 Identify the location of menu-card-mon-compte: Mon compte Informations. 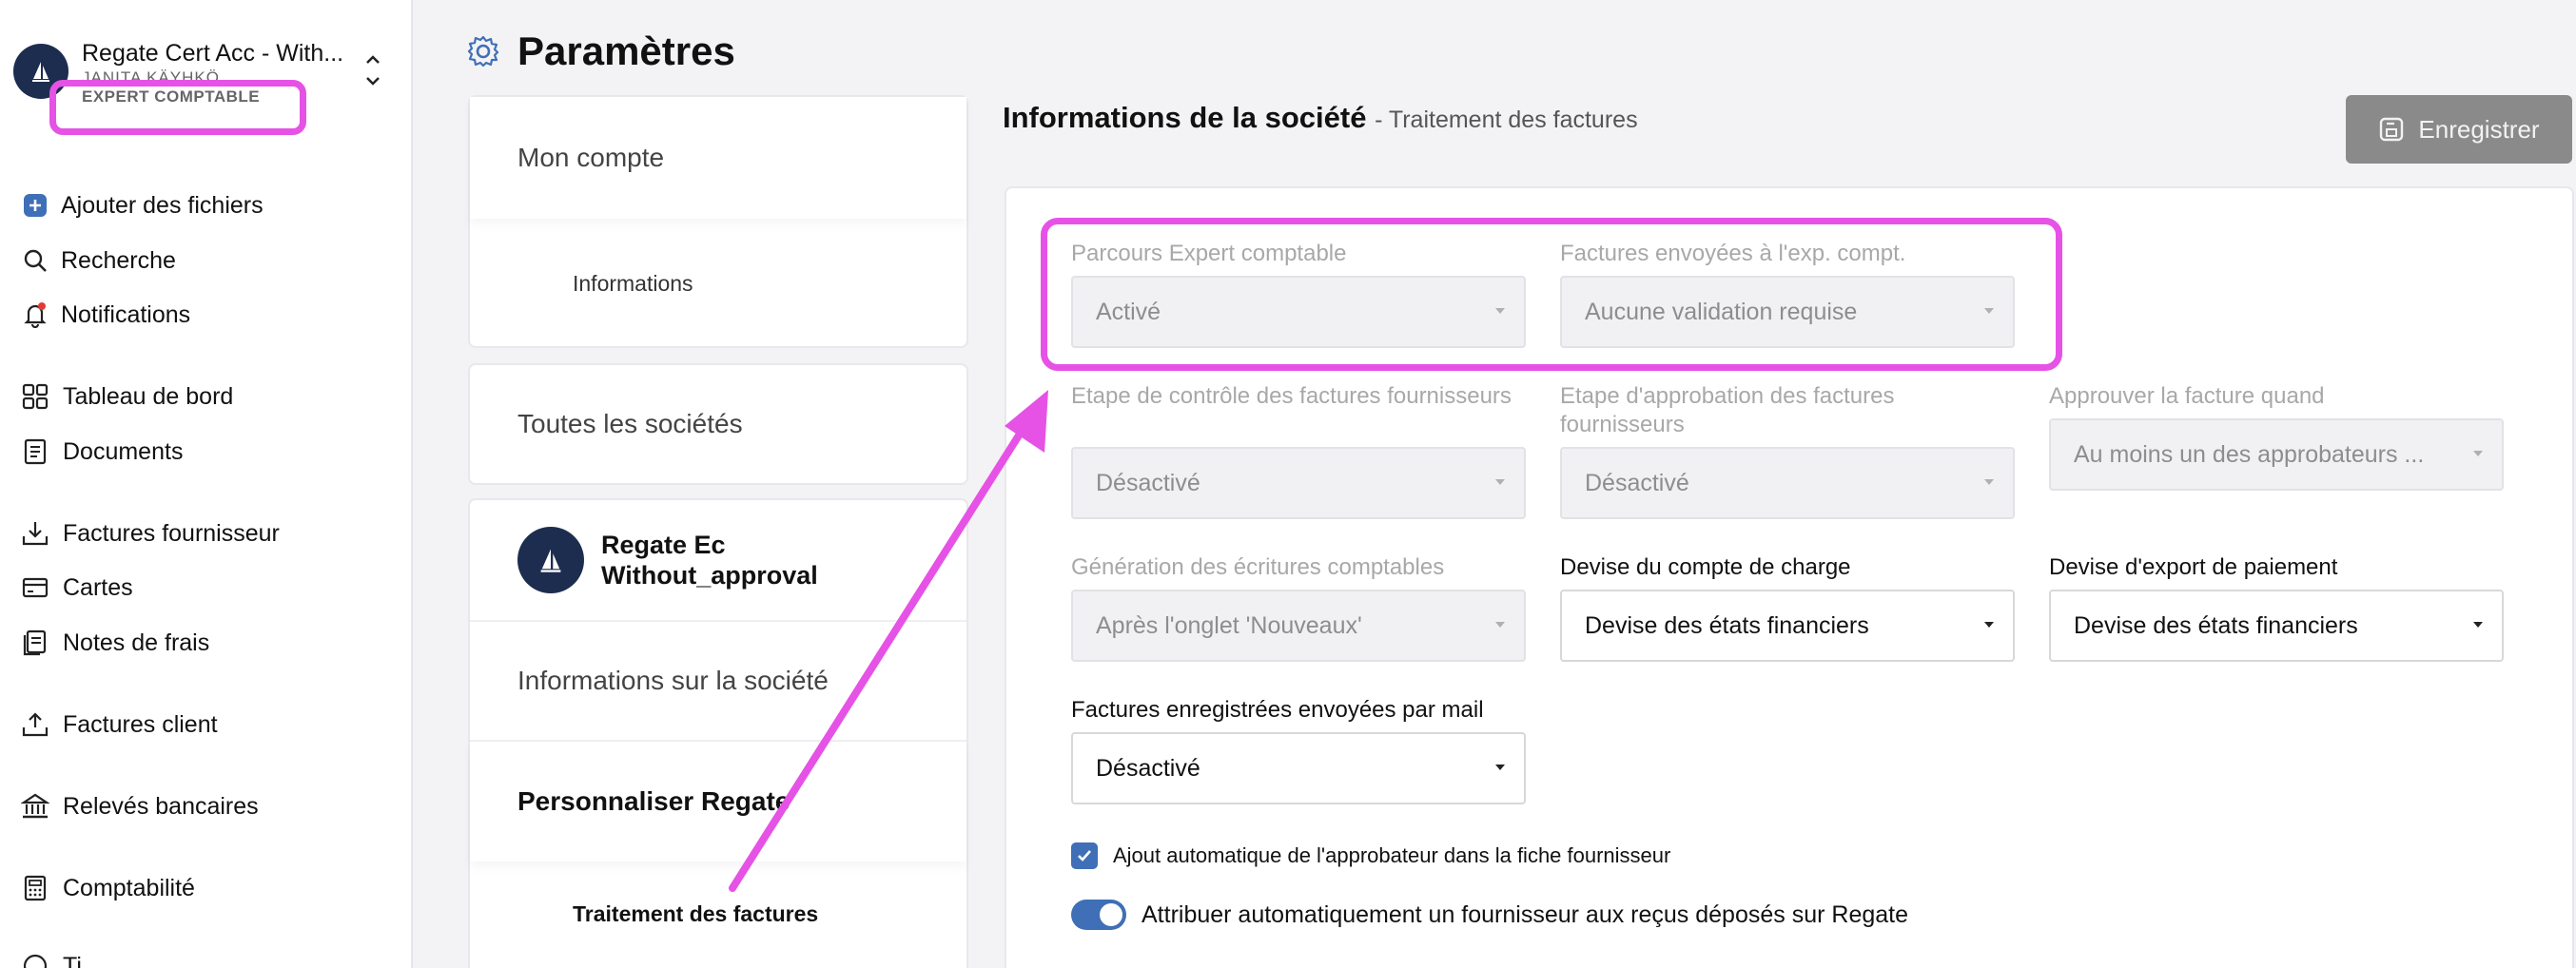
(718, 222).